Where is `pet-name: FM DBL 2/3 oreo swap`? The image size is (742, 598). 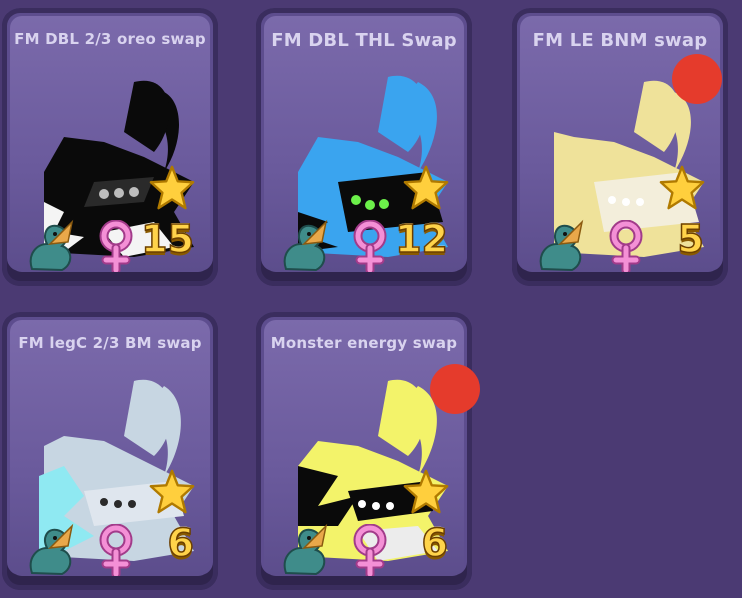
pet-name: FM DBL 2/3 oreo swap is located at coordinates (110, 39).